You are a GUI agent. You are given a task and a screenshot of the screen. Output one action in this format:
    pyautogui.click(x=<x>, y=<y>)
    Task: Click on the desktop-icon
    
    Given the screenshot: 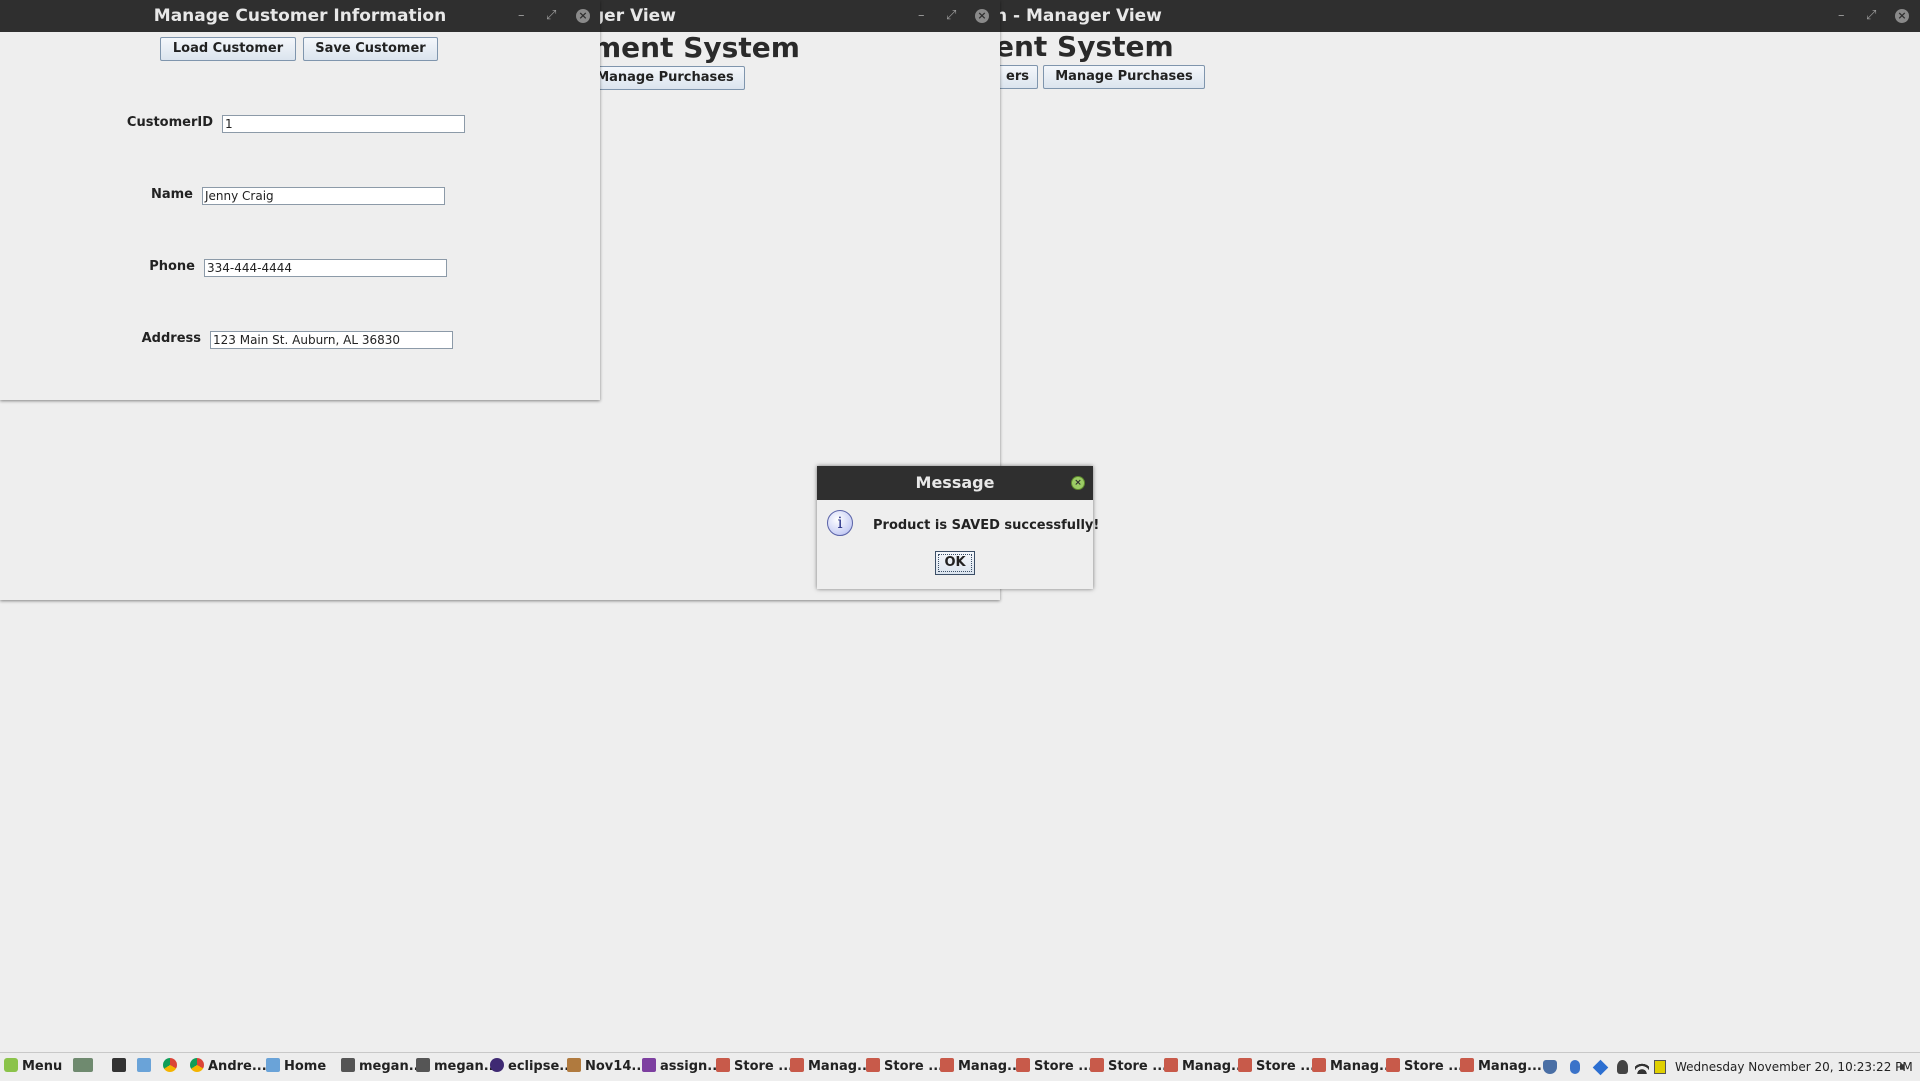 What is the action you would take?
    pyautogui.click(x=83, y=1065)
    